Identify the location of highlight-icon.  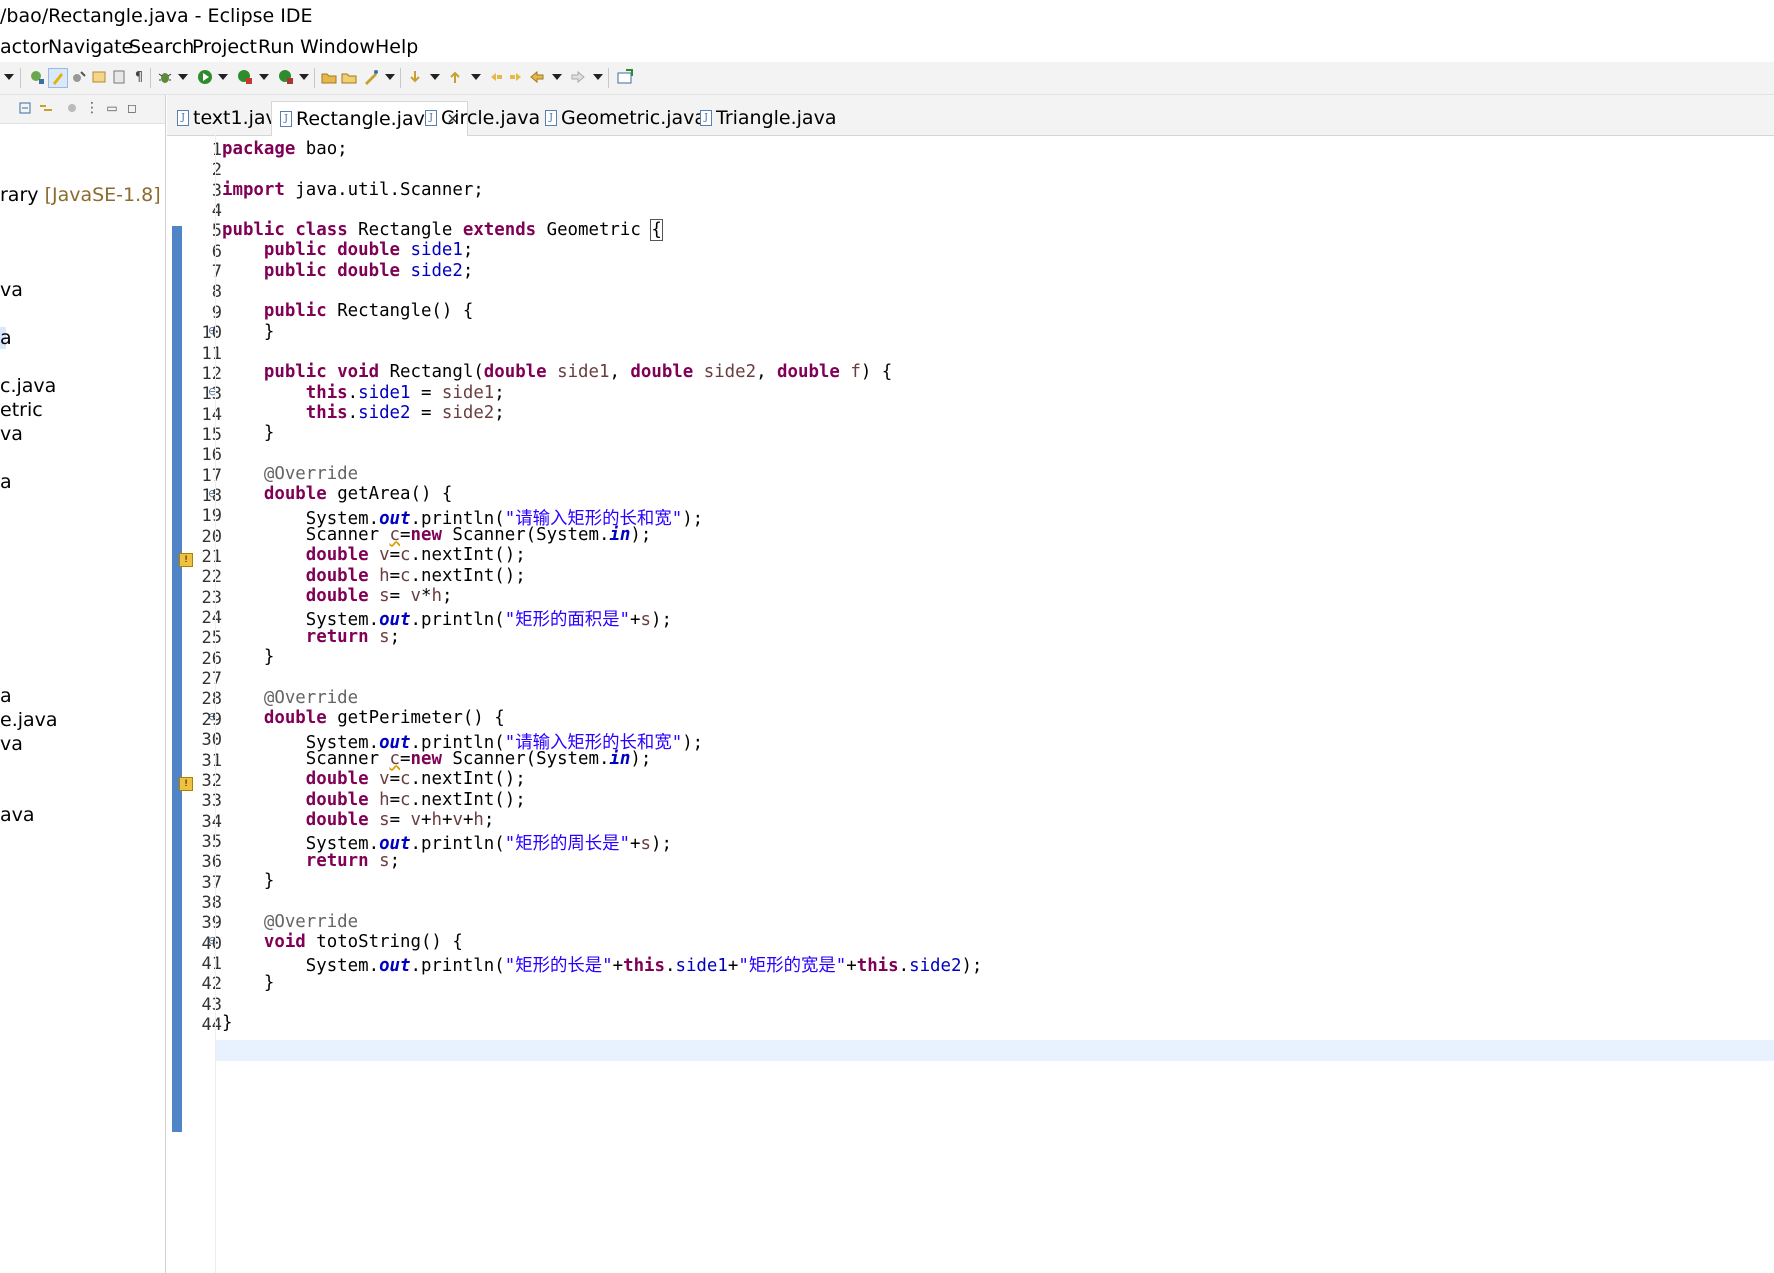
(58, 78).